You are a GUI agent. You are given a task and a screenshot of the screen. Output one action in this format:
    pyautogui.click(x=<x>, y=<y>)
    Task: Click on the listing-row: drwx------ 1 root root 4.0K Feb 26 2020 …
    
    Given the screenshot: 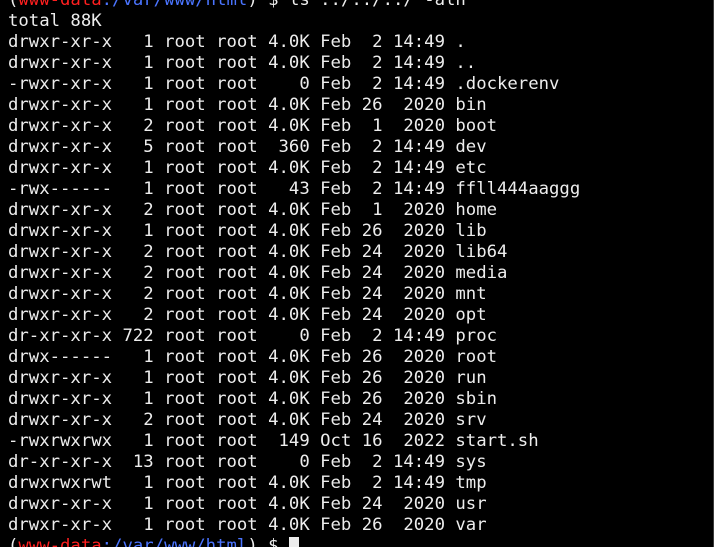 What is the action you would take?
    pyautogui.click(x=252, y=357)
    